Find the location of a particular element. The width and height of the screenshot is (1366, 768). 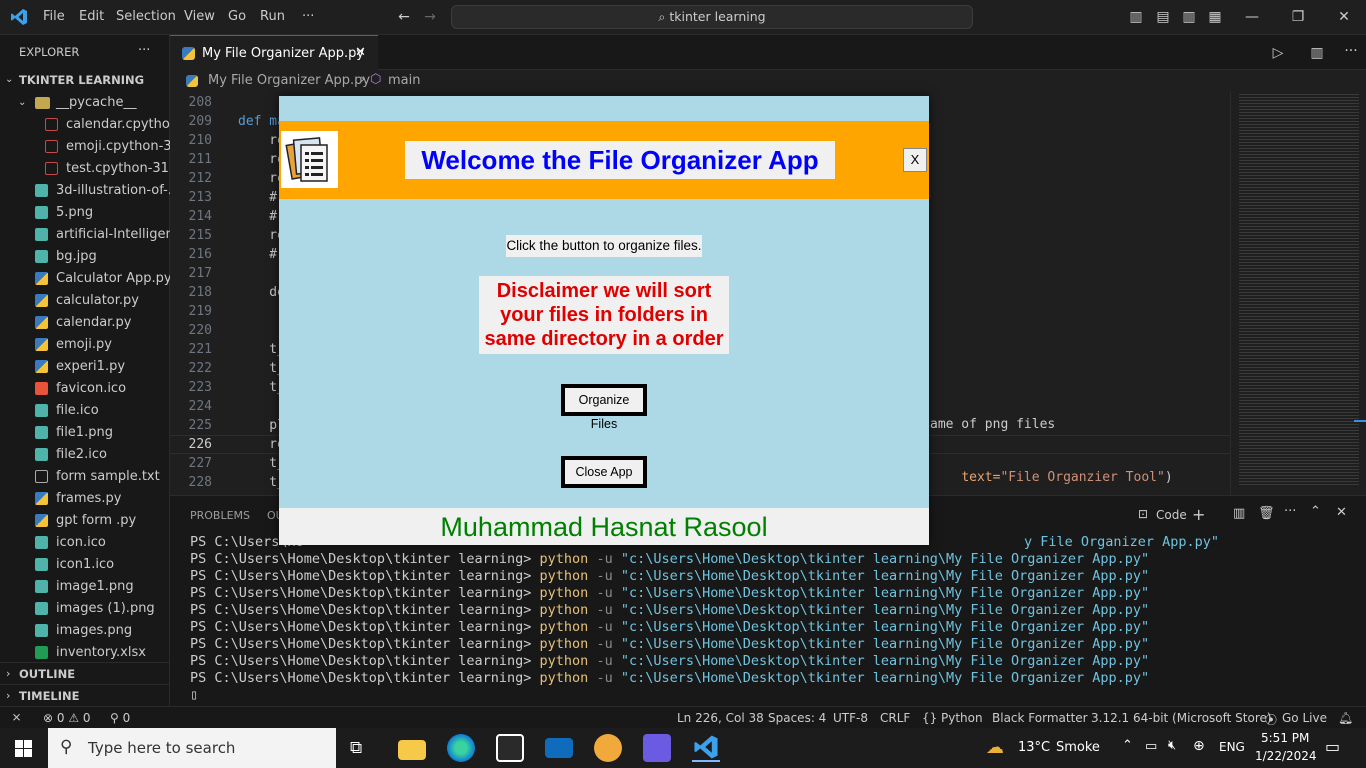

maximize-panel-icon: ⌃ is located at coordinates (1315, 511).